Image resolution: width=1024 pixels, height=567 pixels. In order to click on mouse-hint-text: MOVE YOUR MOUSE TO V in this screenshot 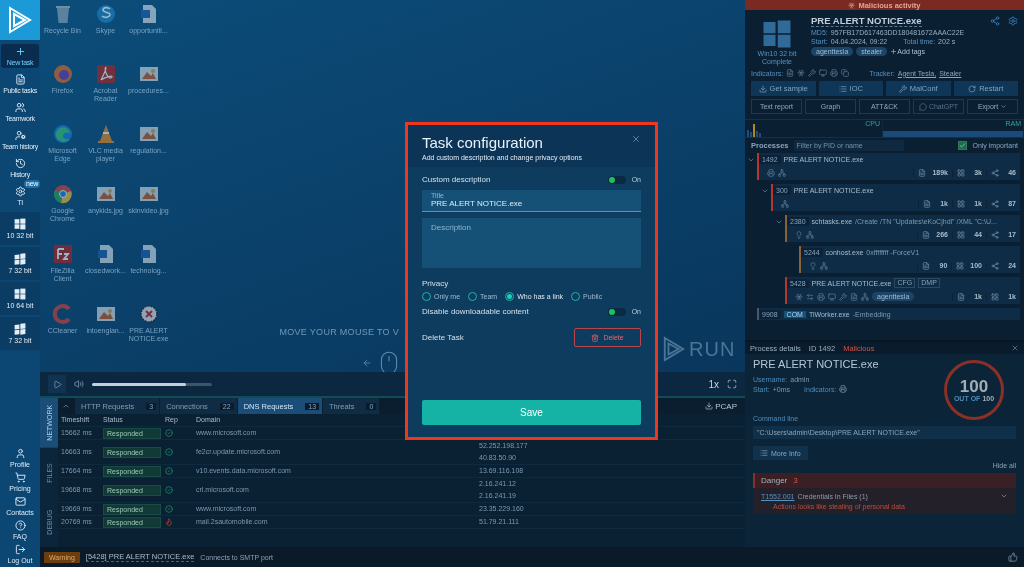, I will do `click(339, 332)`.